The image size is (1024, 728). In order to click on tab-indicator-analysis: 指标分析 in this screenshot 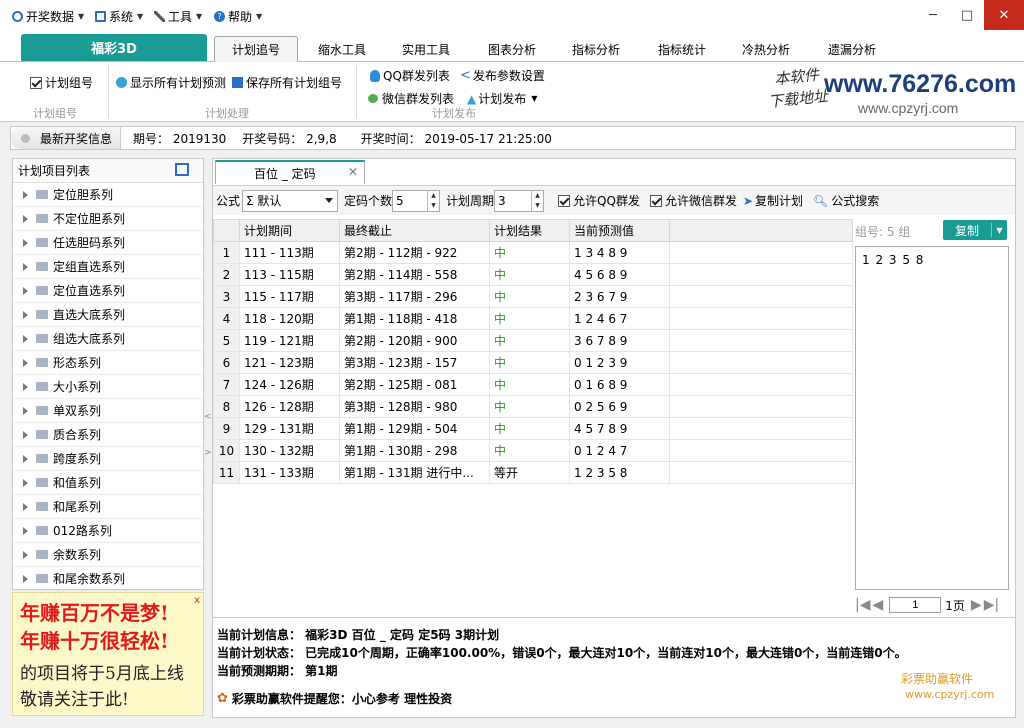, I will do `click(596, 49)`.